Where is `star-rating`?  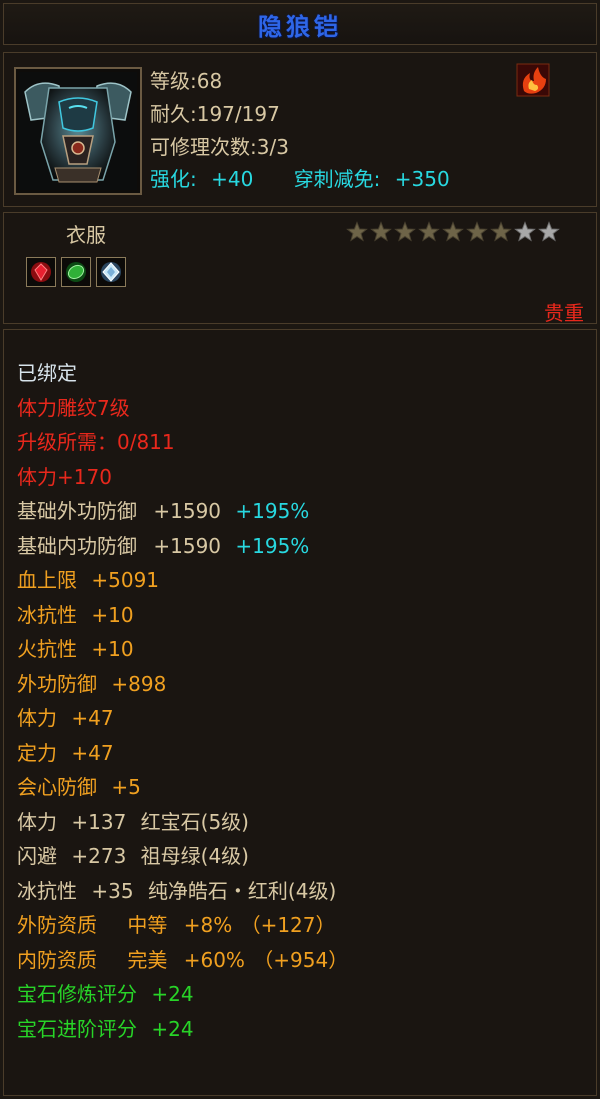
star-rating is located at coordinates (453, 232).